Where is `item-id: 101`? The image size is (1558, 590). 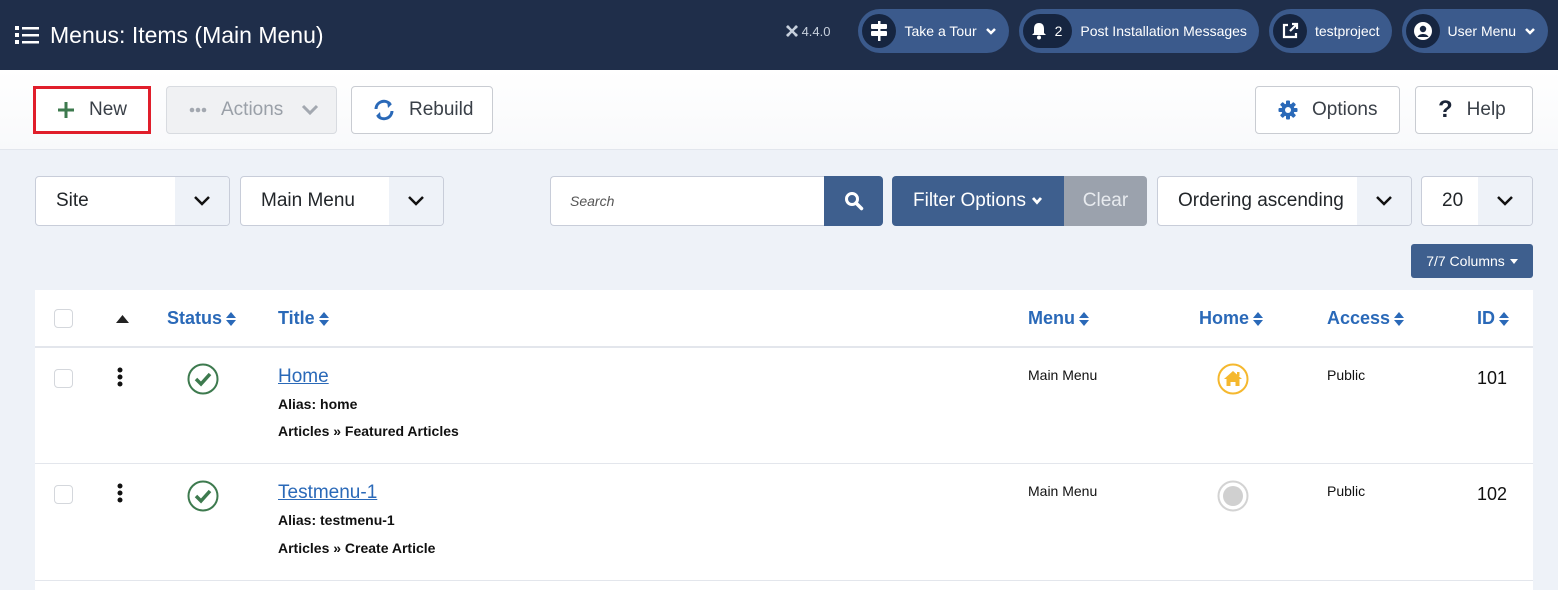 item-id: 101 is located at coordinates (1492, 378).